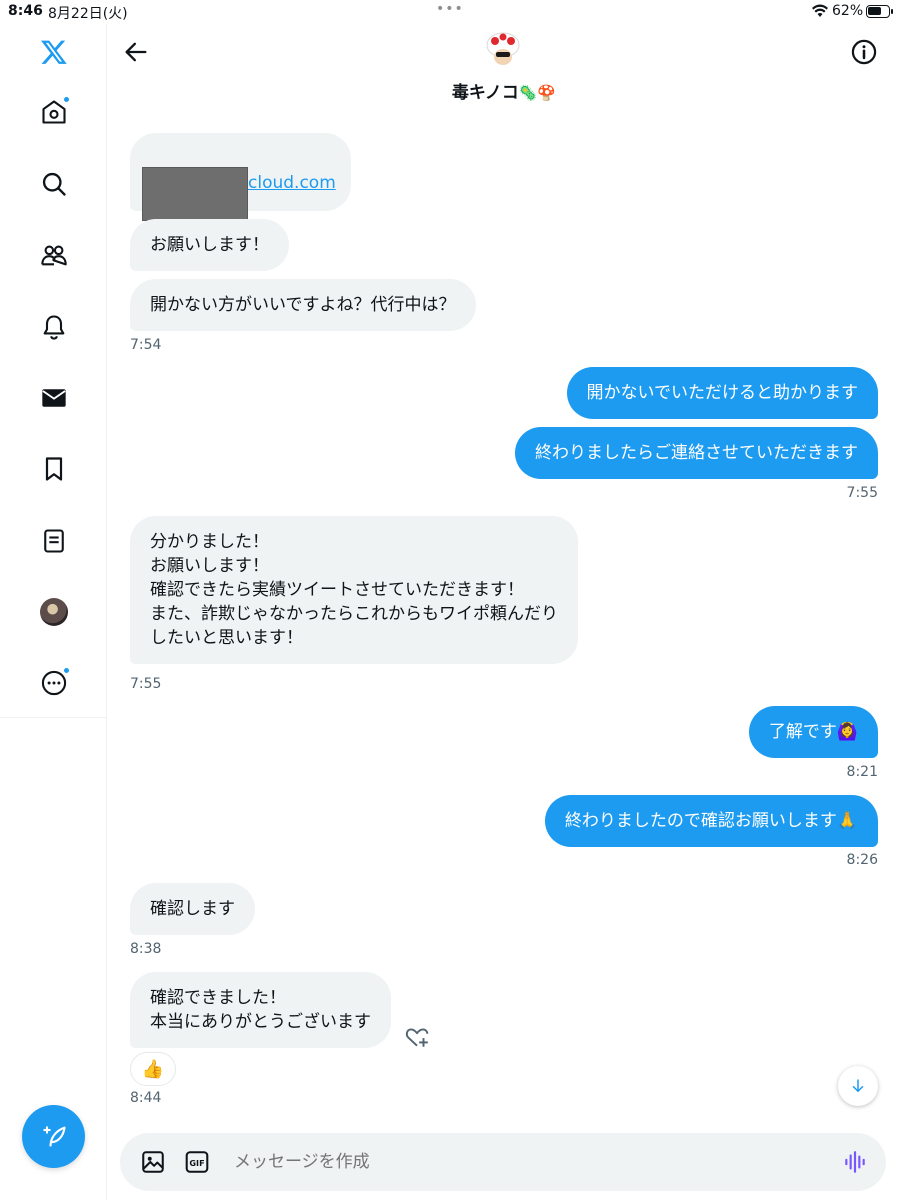  Describe the element at coordinates (54, 683) in the screenshot. I see `sidebar-item-more` at that location.